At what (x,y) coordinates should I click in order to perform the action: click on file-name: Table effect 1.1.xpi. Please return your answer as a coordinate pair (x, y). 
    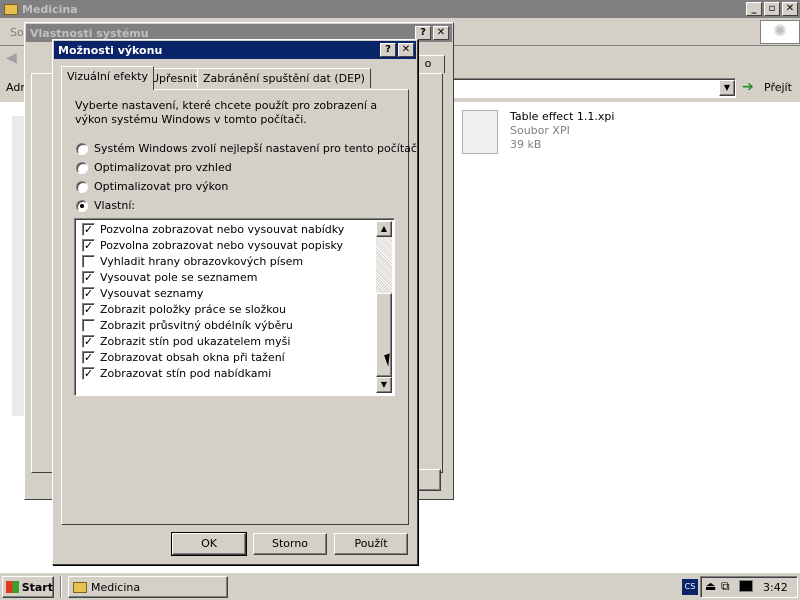
    Looking at the image, I should click on (562, 116).